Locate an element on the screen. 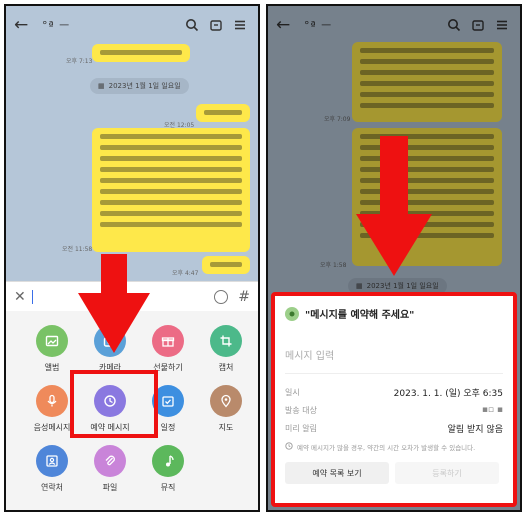 The width and height of the screenshot is (526, 516). timestamp: 오후 4:47 is located at coordinates (185, 273).